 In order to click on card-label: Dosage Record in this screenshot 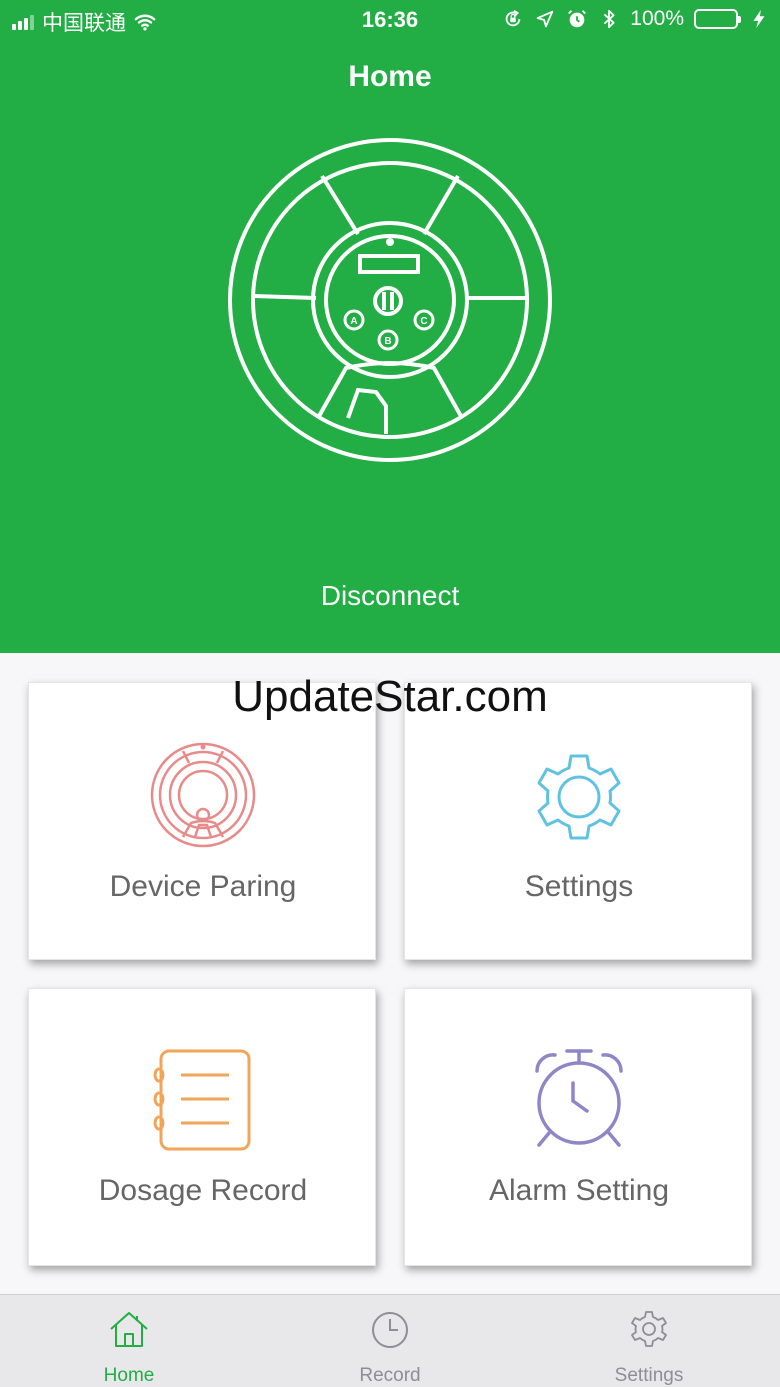, I will do `click(203, 1190)`.